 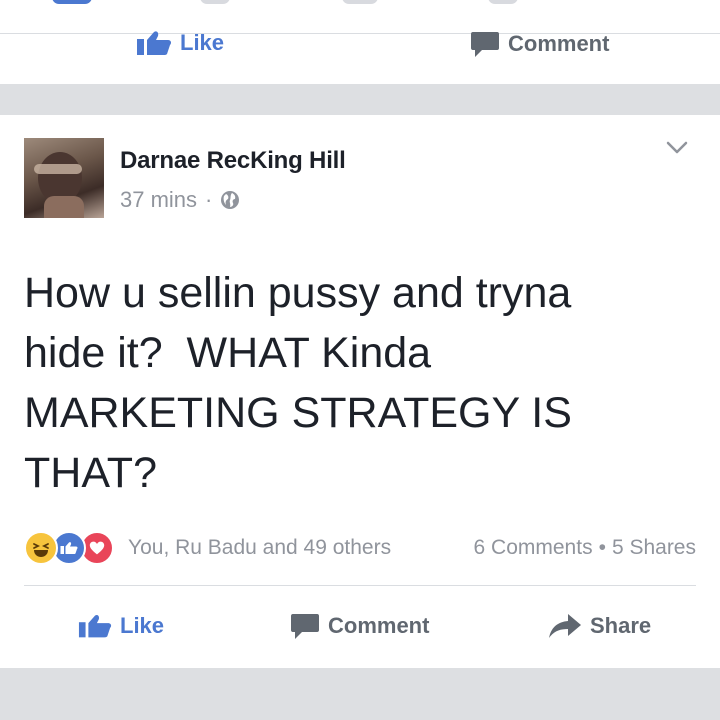 I want to click on previous-post-top-icons, so click(x=360, y=3).